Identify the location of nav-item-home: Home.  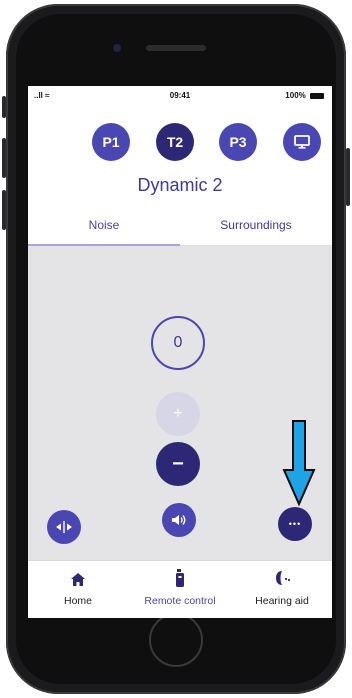
(78, 589).